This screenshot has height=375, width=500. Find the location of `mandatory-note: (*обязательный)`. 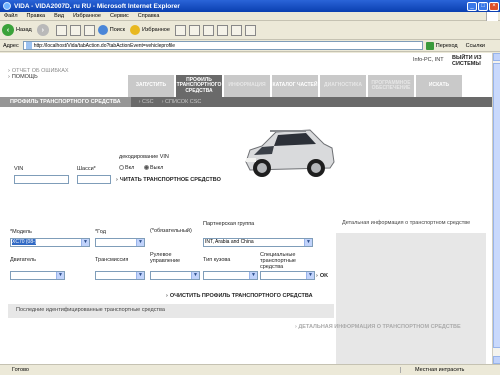

mandatory-note: (*обязательный) is located at coordinates (171, 231).